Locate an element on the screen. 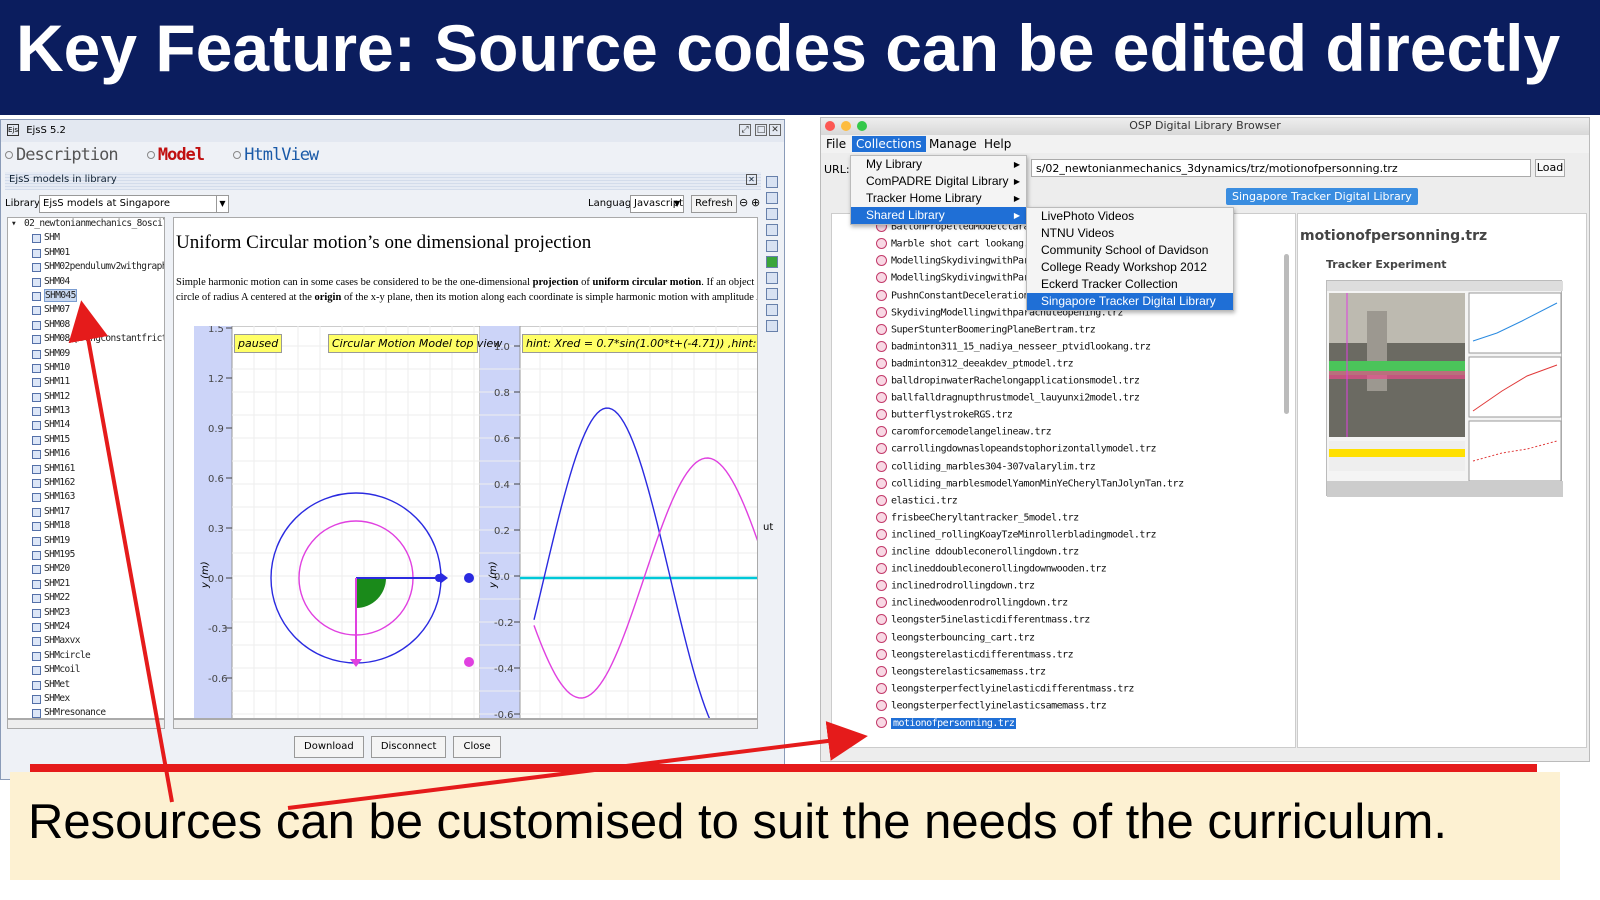  tree-item: SHM08springconstantfrictionforce is located at coordinates (86, 340).